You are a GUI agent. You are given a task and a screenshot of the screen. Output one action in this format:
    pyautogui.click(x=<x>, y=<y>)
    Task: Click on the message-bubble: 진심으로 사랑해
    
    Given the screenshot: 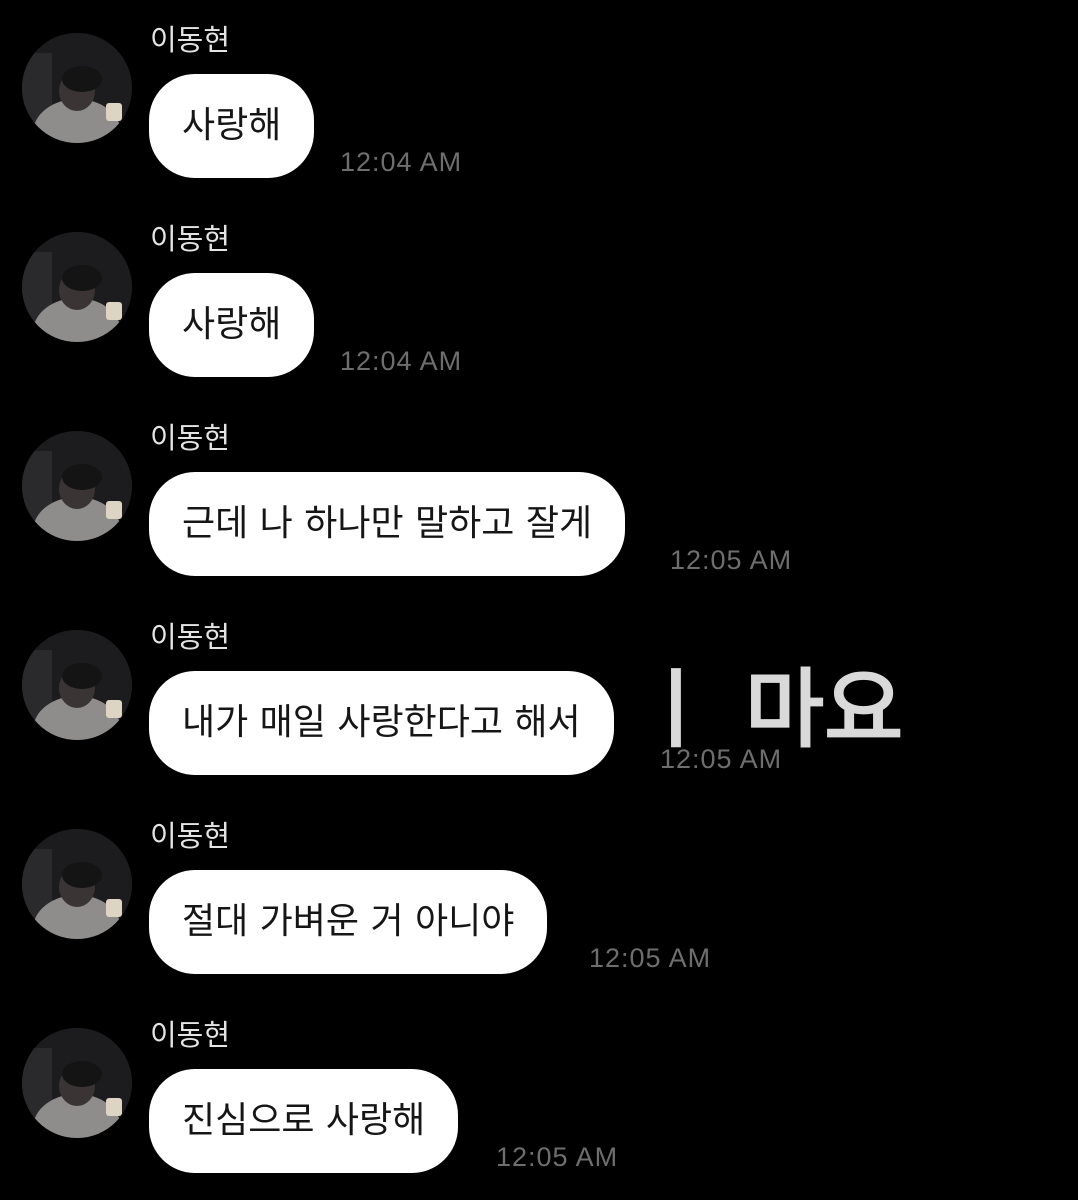 What is the action you would take?
    pyautogui.click(x=304, y=1121)
    